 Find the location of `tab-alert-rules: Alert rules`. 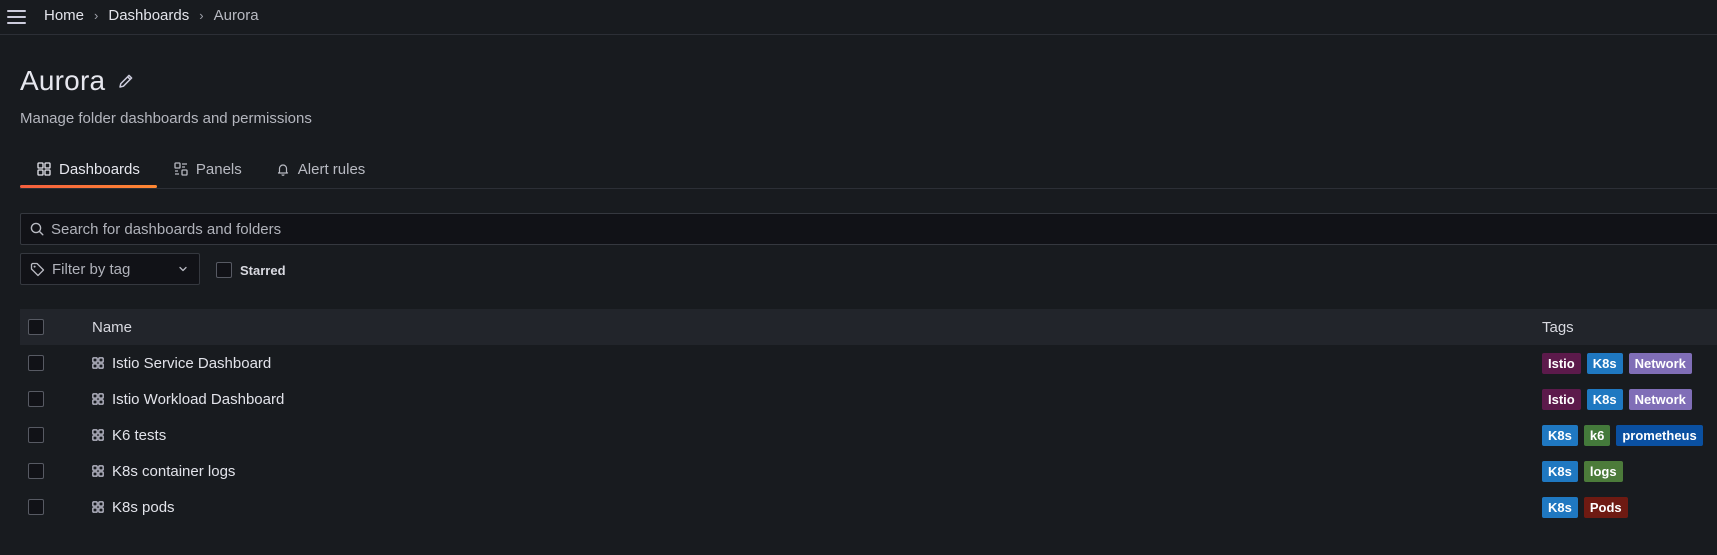

tab-alert-rules: Alert rules is located at coordinates (321, 169).